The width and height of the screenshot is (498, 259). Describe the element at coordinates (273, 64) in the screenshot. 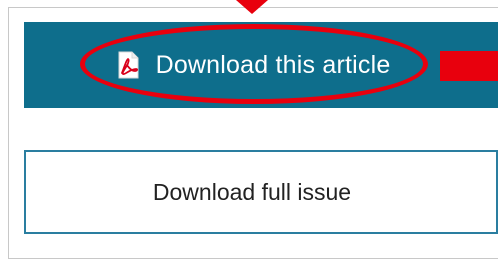

I see `download-article-label: Download this article` at that location.